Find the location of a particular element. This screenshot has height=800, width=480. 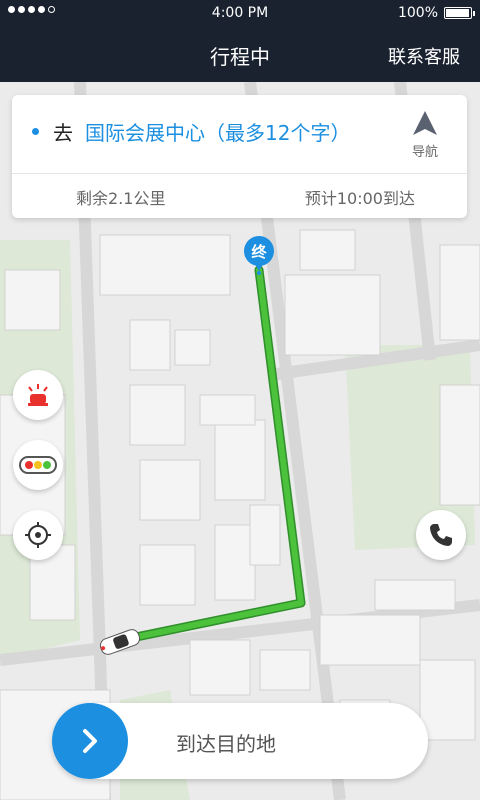

arrive-label: 到达目的地 is located at coordinates (226, 744).